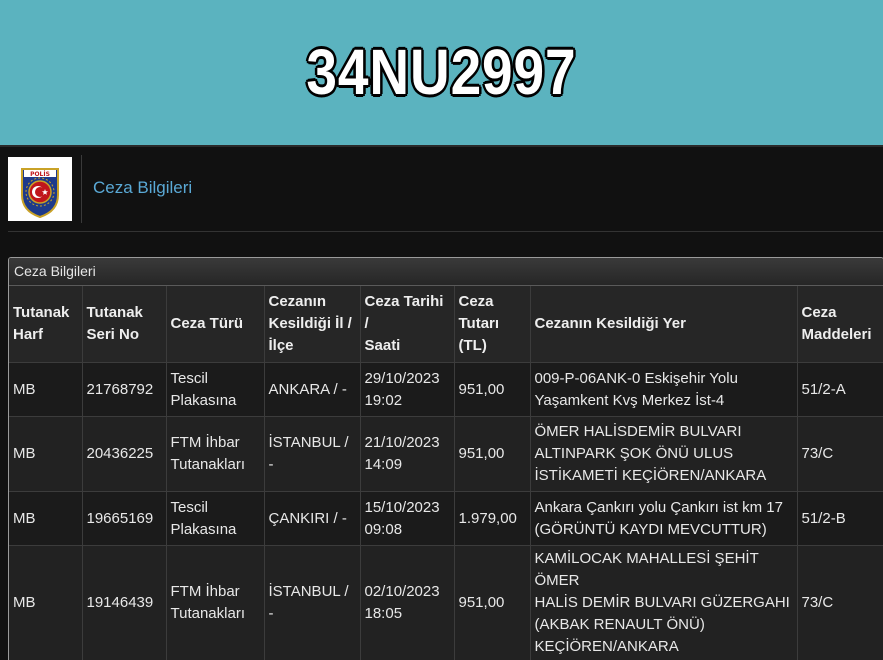  I want to click on plate-number: 34NU2997, so click(441, 72).